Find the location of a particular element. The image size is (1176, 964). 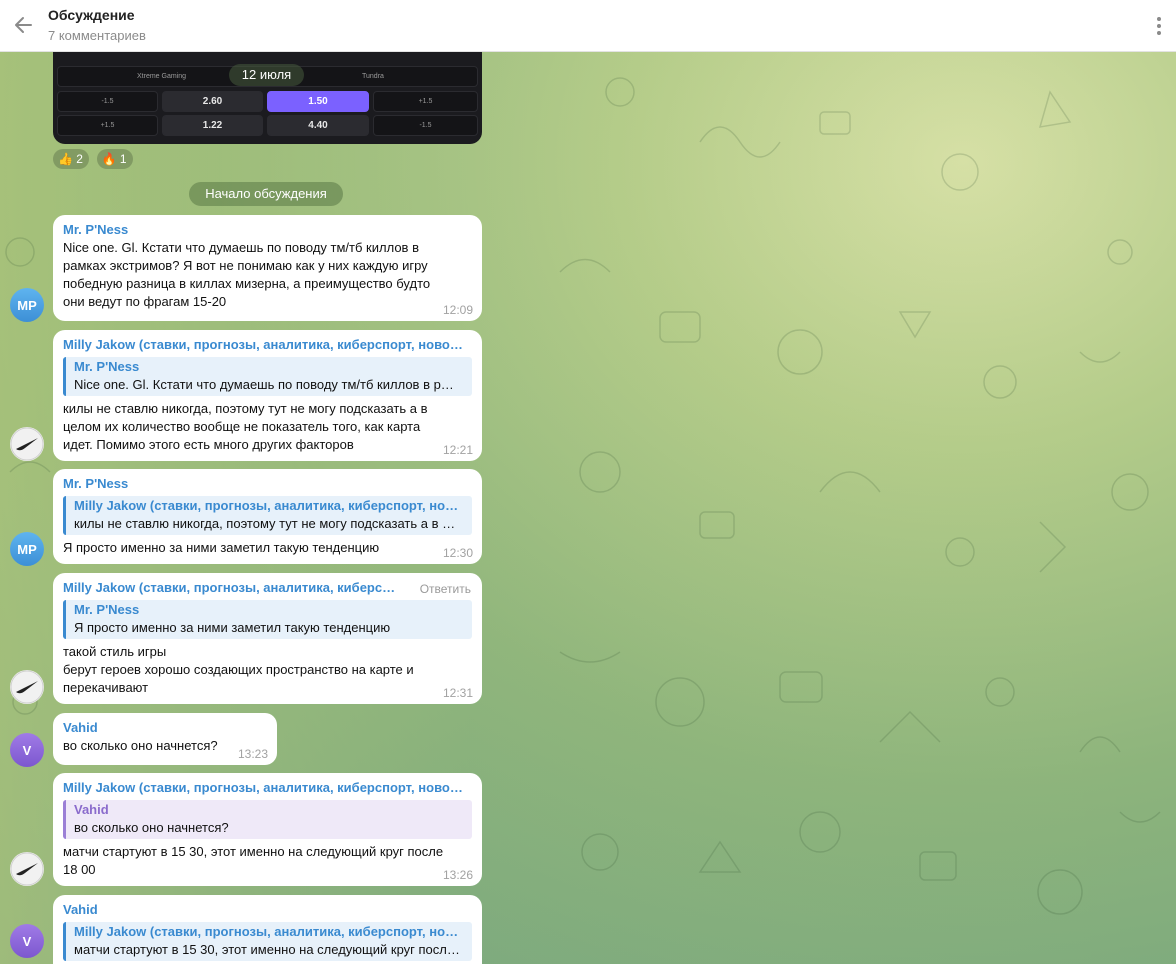

message-time: 13:23 is located at coordinates (252, 754).